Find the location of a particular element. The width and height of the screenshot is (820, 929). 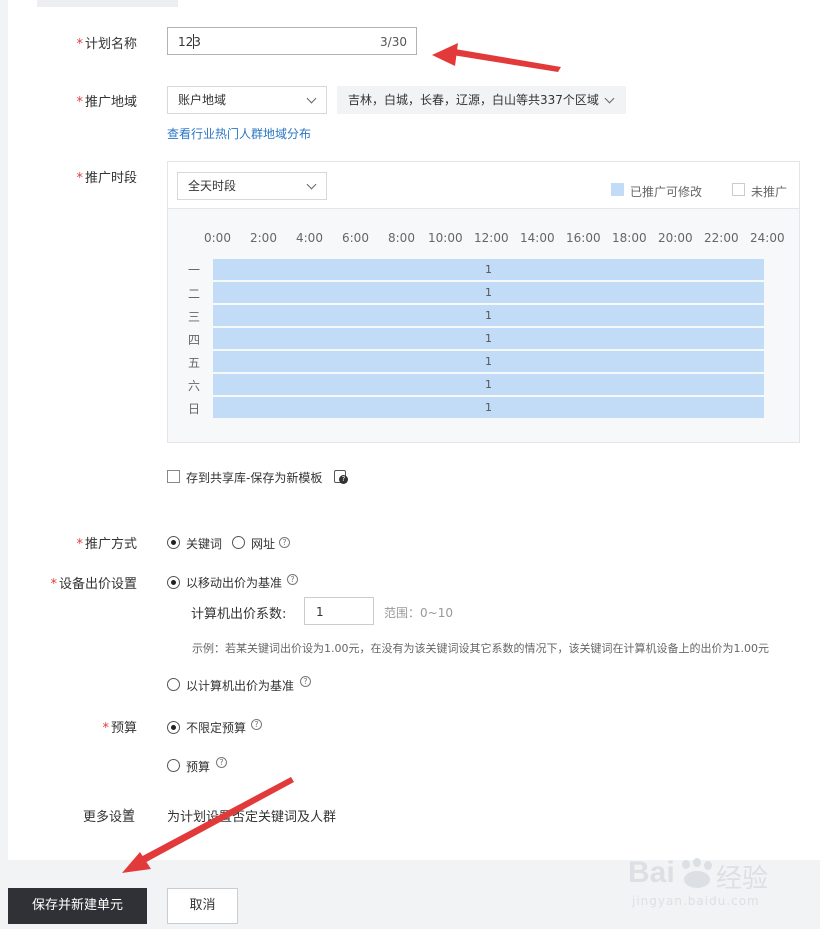

arrow-to-plan-name is located at coordinates (496, 57).